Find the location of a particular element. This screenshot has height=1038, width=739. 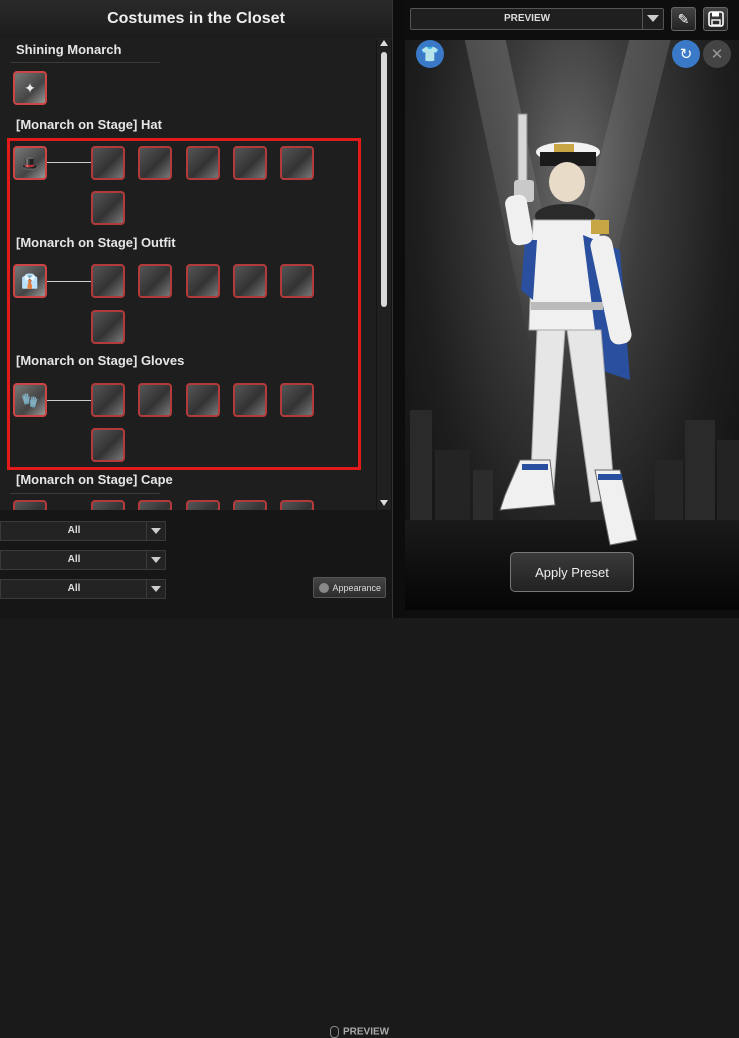

hide-icon: ✕ is located at coordinates (717, 54).